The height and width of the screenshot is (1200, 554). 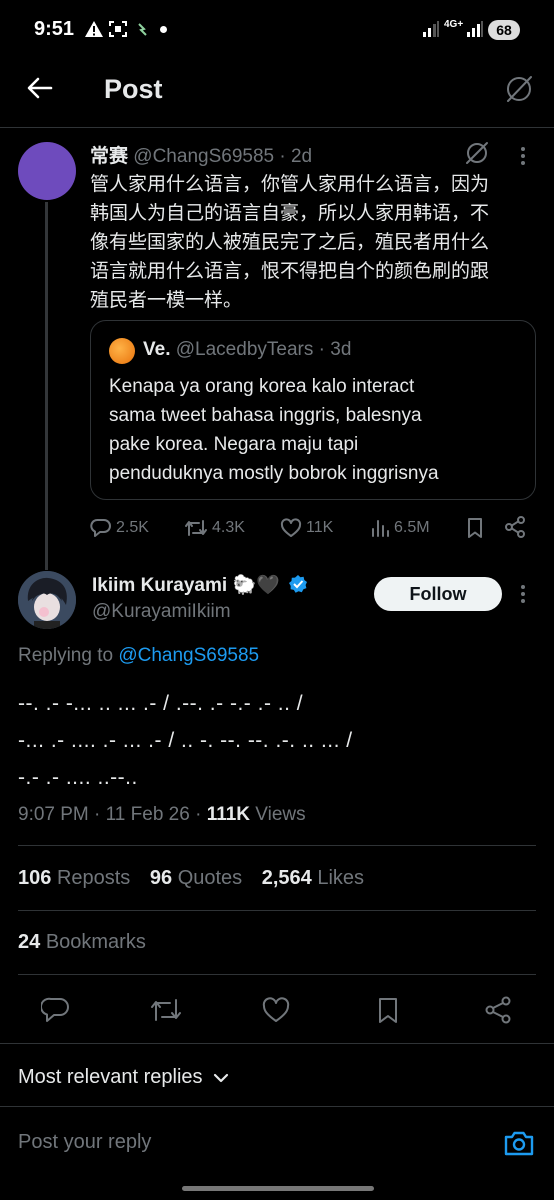 I want to click on quotes-number: 96, so click(x=161, y=878).